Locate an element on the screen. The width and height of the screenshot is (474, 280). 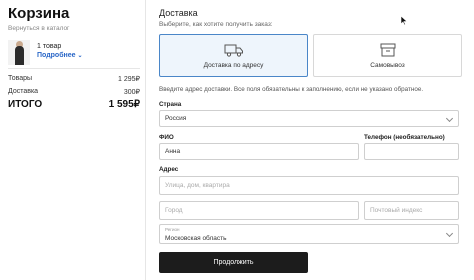
goods-label: Товары is located at coordinates (20, 78).